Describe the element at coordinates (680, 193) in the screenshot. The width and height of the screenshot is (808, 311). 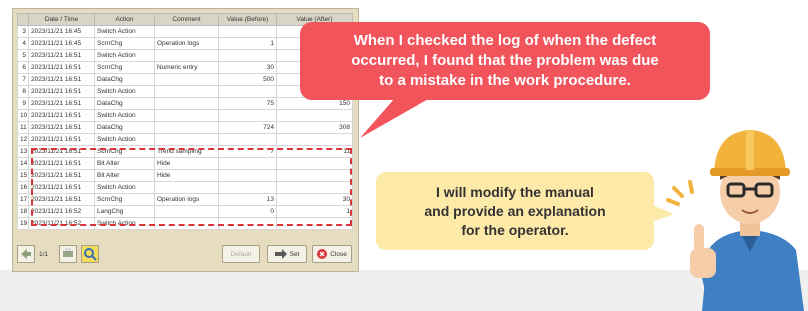
I see `sparkle-lines-icon` at that location.